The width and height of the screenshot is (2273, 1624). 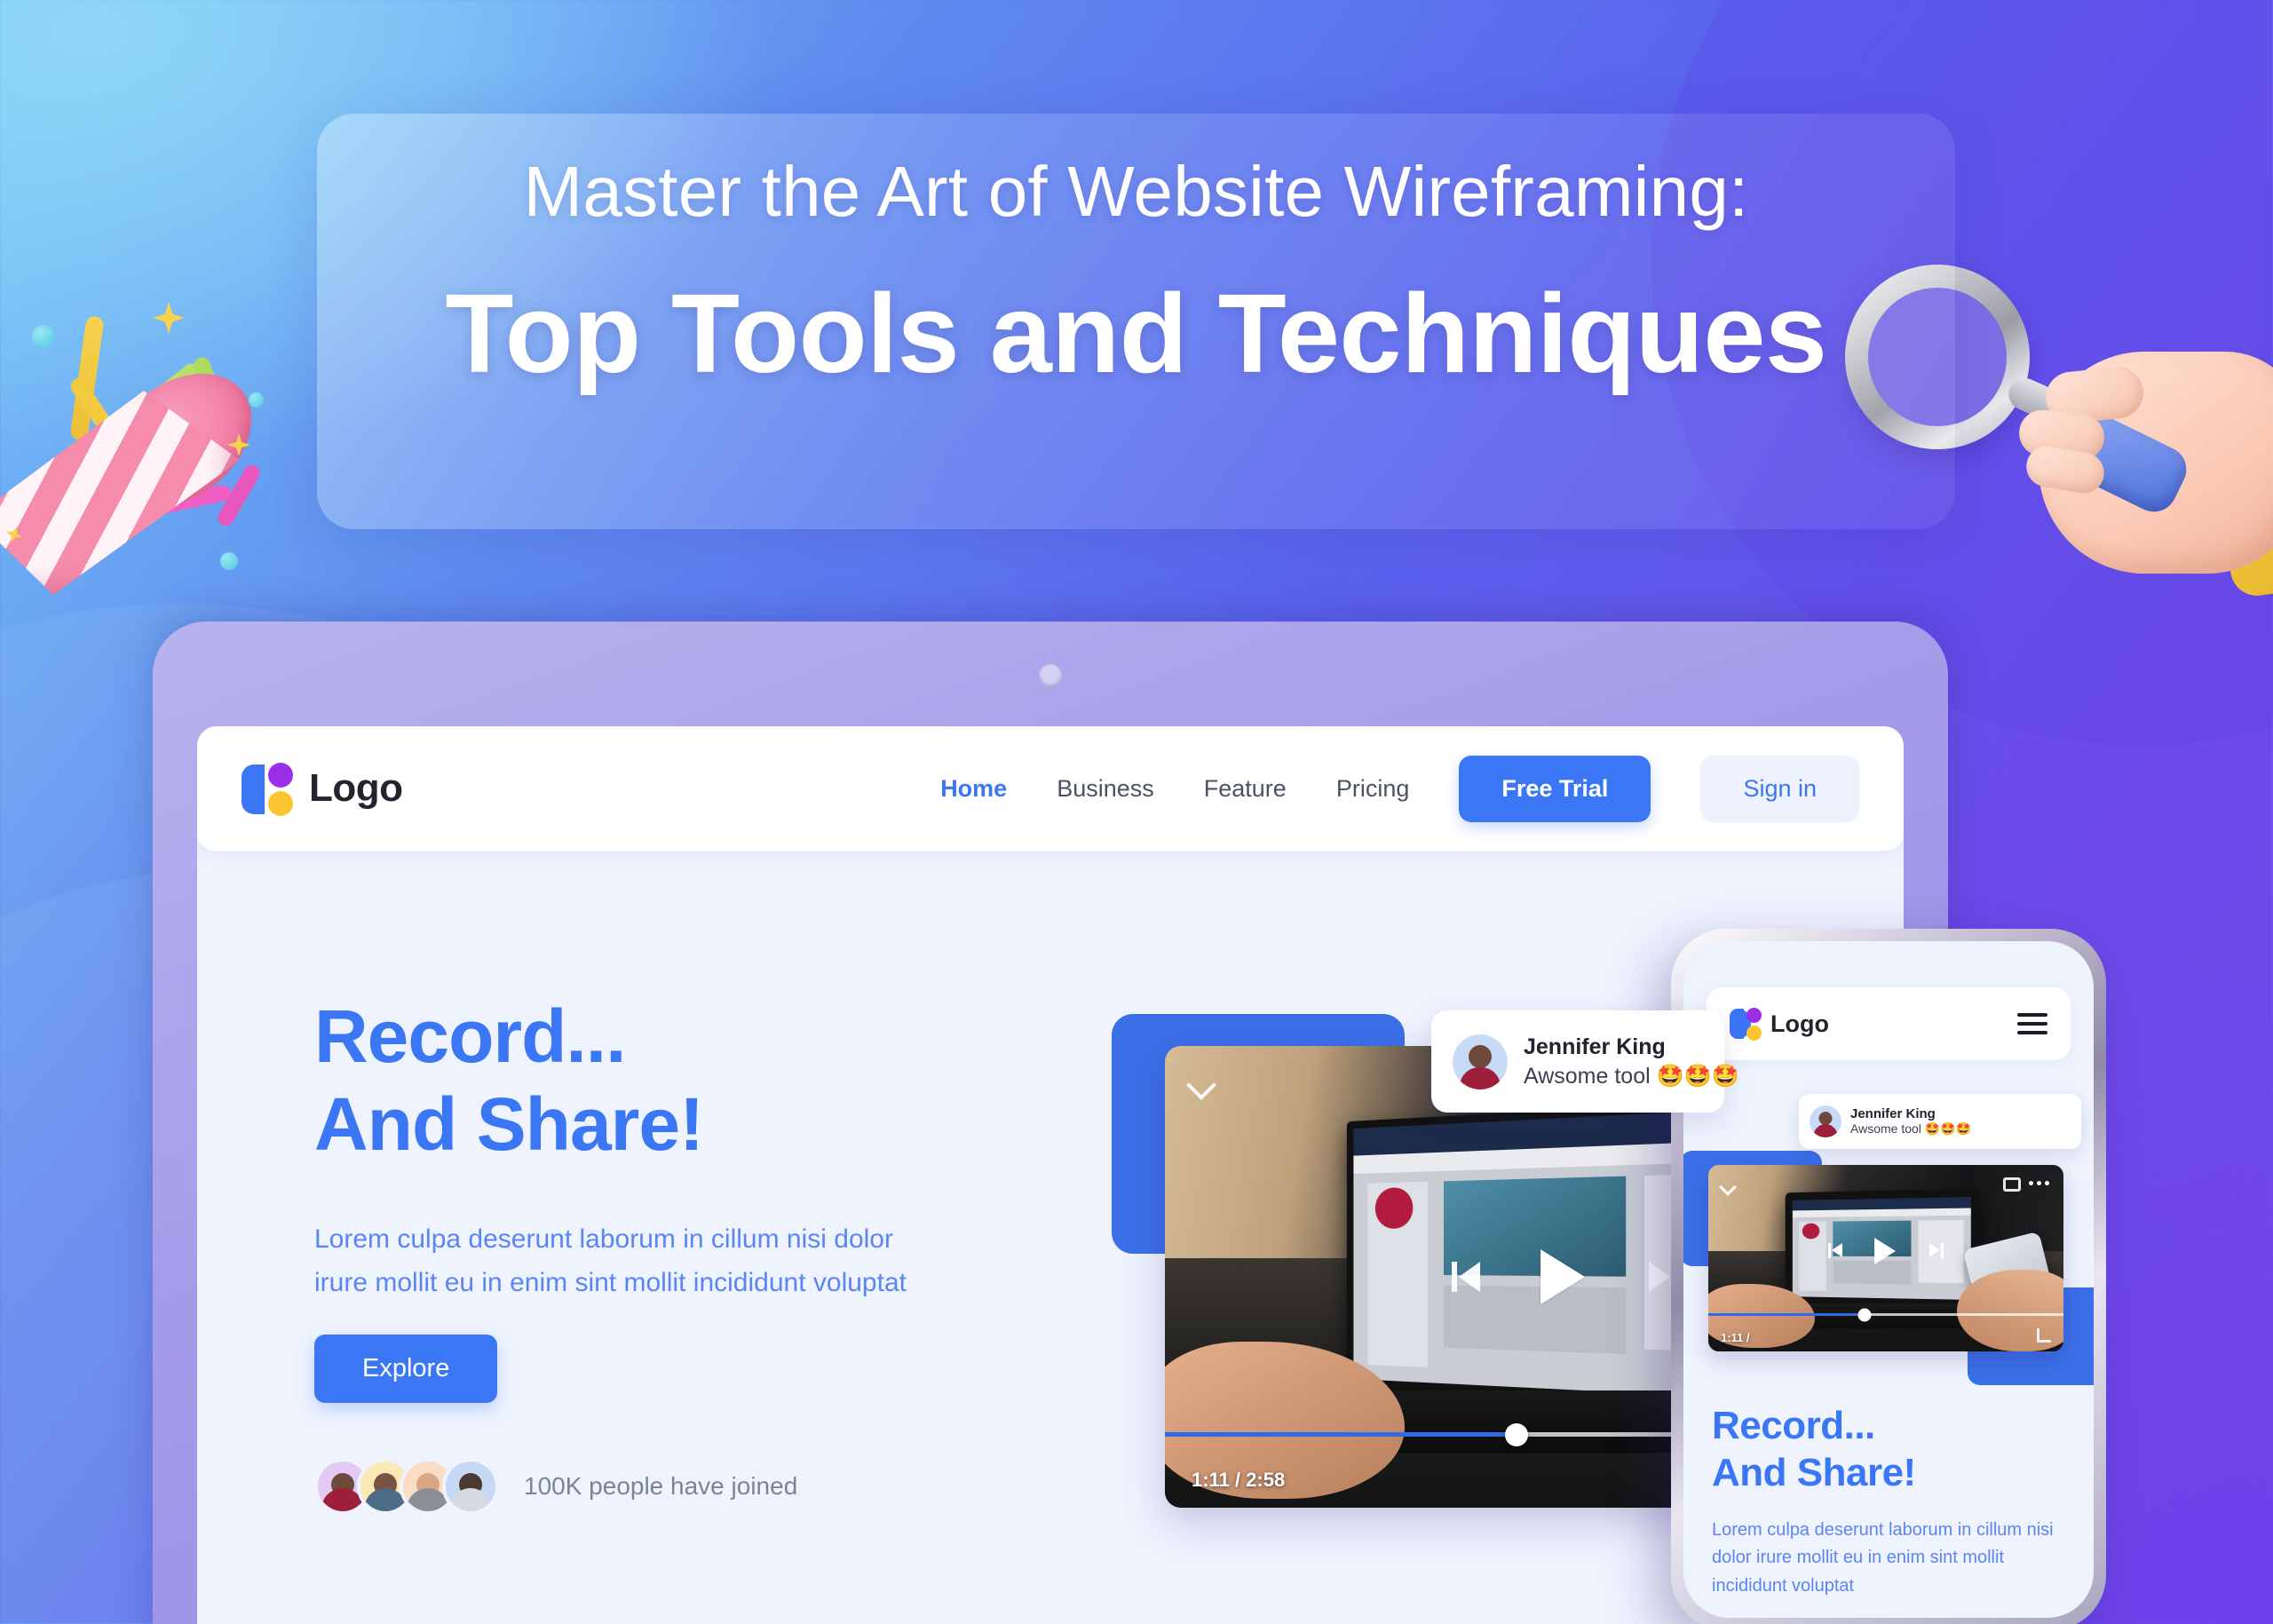 I want to click on phone-video-player: 1:11 /, so click(x=1885, y=1258).